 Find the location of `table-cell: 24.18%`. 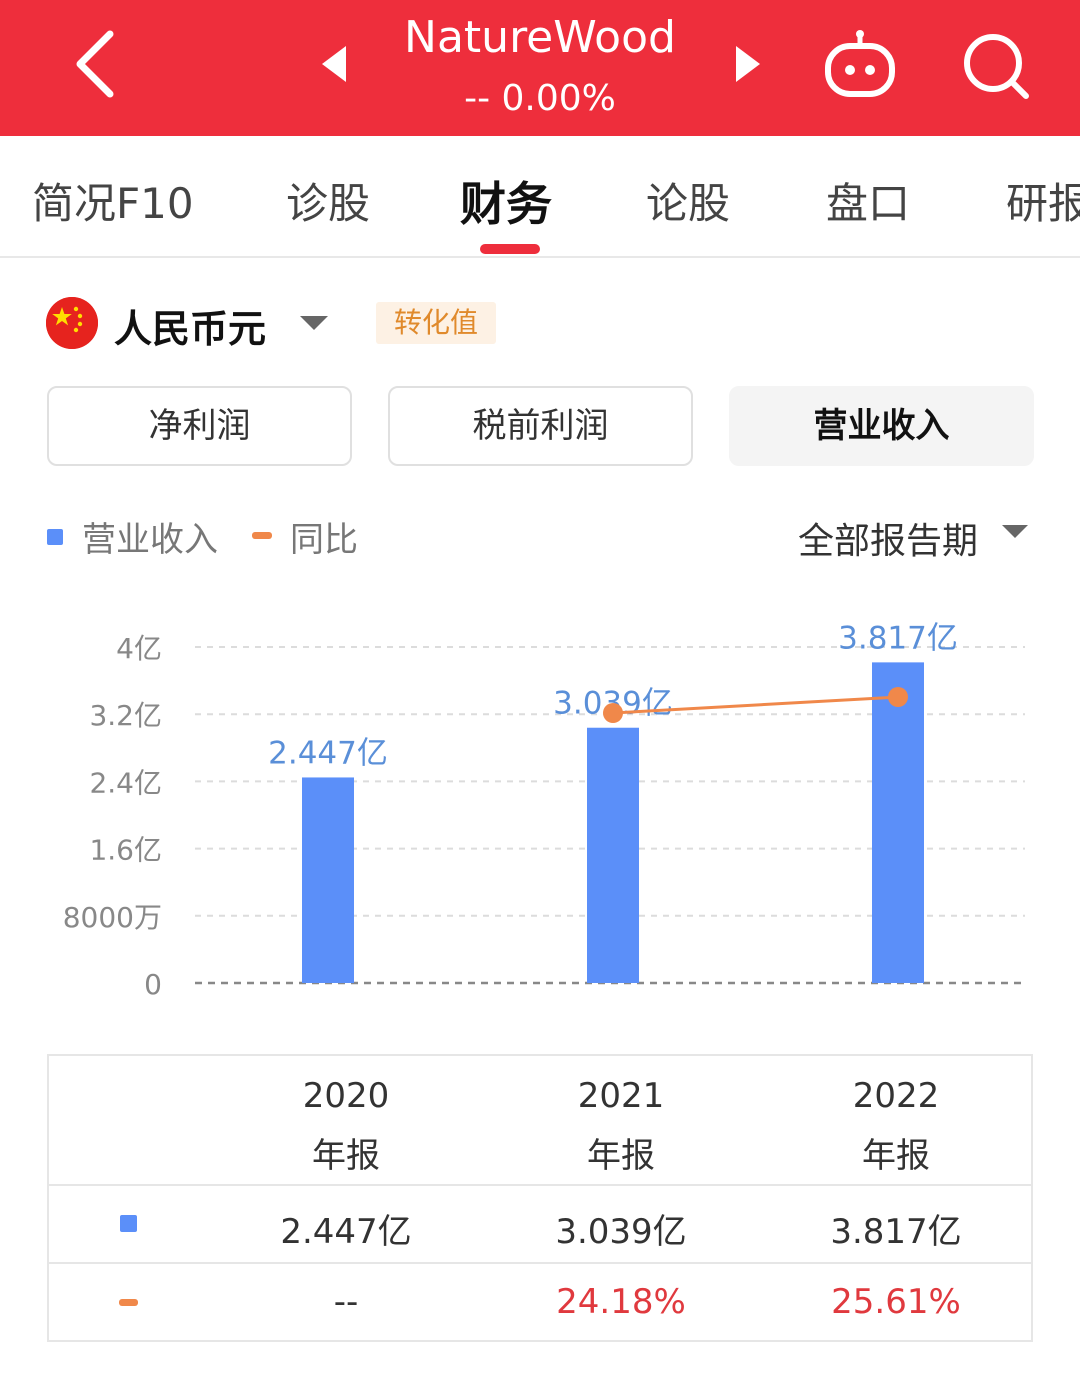

table-cell: 24.18% is located at coordinates (621, 1302).